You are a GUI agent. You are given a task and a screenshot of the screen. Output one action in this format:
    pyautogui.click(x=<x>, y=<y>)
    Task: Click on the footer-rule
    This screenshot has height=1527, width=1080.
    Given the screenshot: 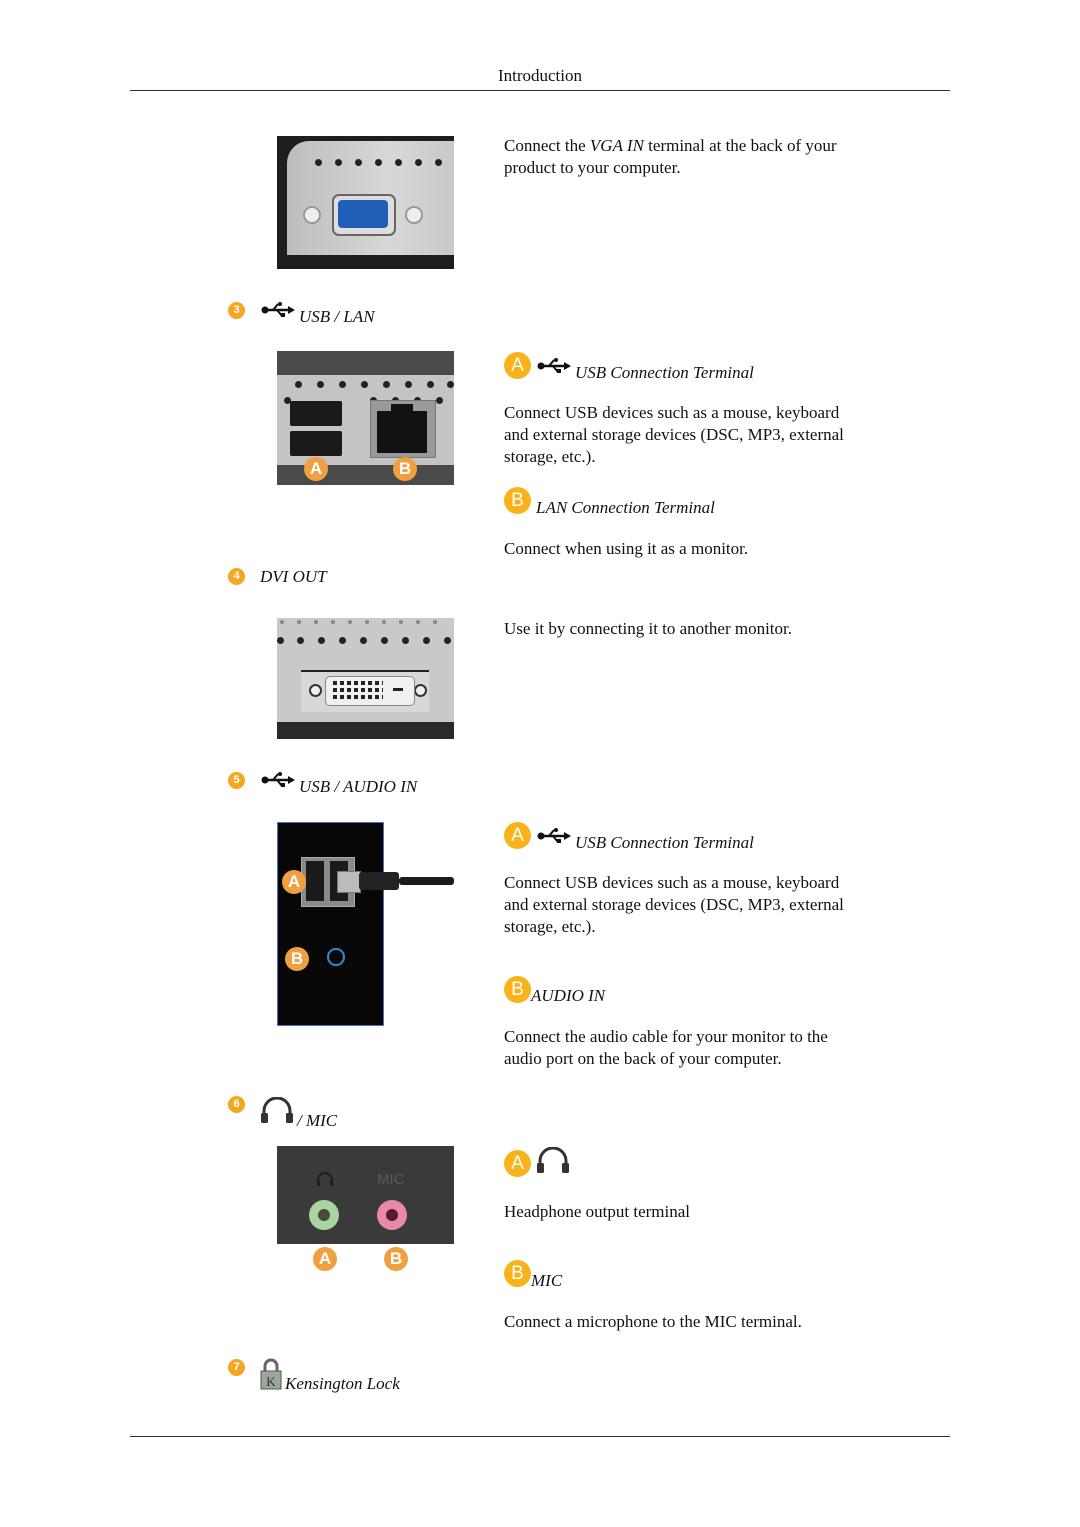 What is the action you would take?
    pyautogui.click(x=540, y=1436)
    